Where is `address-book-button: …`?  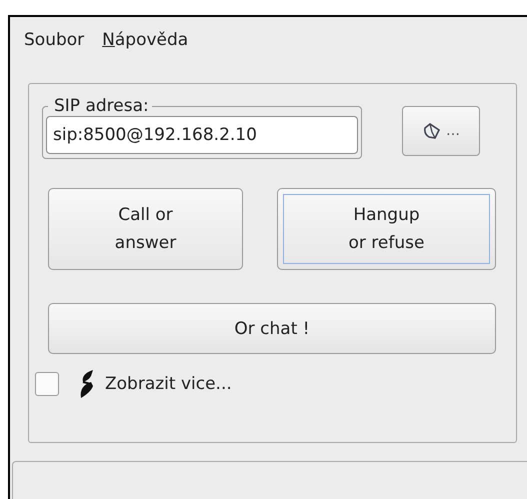
address-book-button: … is located at coordinates (441, 131).